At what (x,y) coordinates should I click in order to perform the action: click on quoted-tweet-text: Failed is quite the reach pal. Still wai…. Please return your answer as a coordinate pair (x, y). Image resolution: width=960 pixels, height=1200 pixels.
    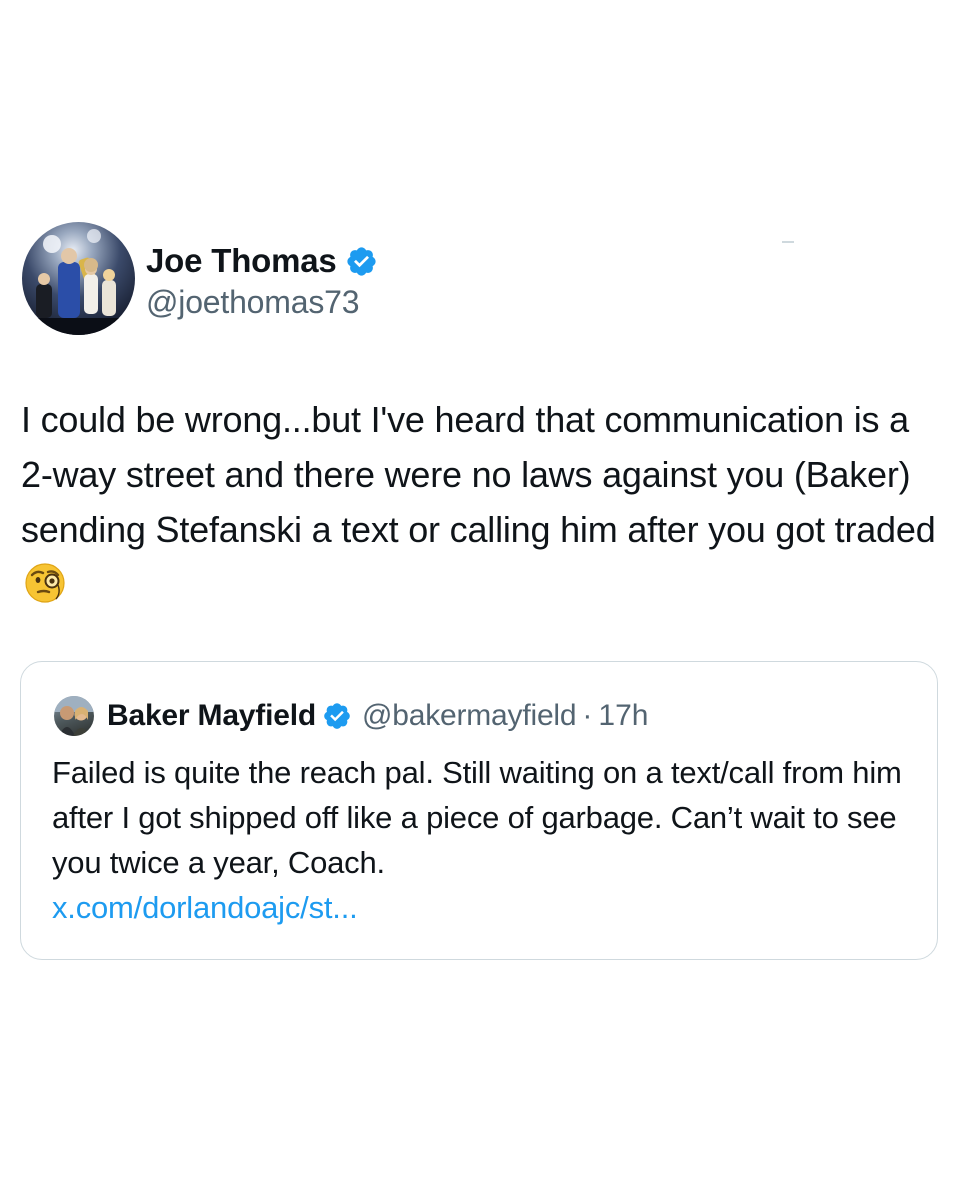
    Looking at the image, I should click on (482, 840).